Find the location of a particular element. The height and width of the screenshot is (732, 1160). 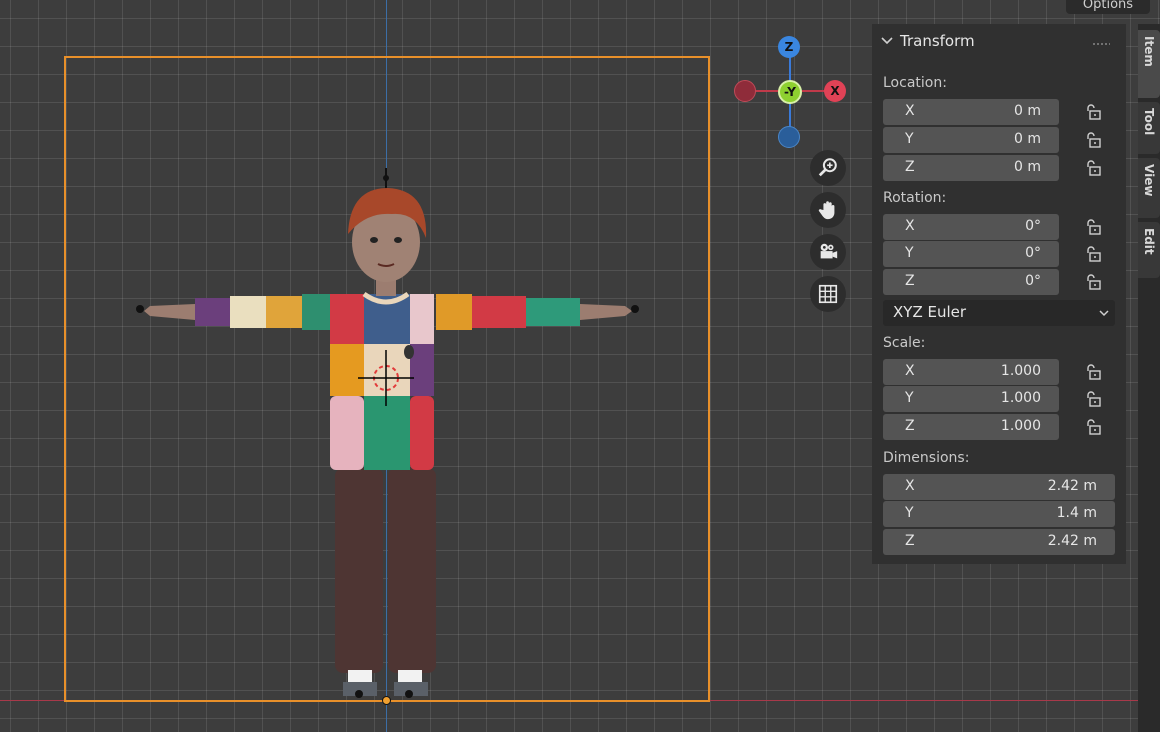

rotation-label: Rotation: is located at coordinates (915, 198).